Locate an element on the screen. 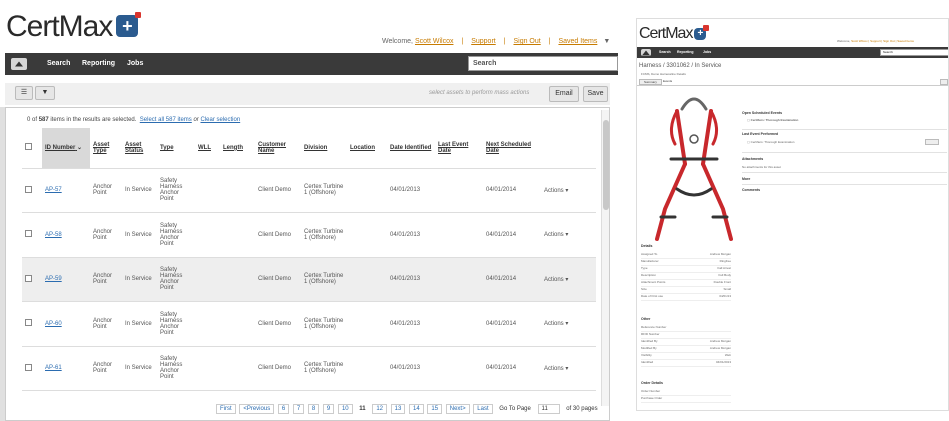 The image size is (949, 421). scheduled-event-item: ▢ Certifiers: Thorough Examination is located at coordinates (772, 120).